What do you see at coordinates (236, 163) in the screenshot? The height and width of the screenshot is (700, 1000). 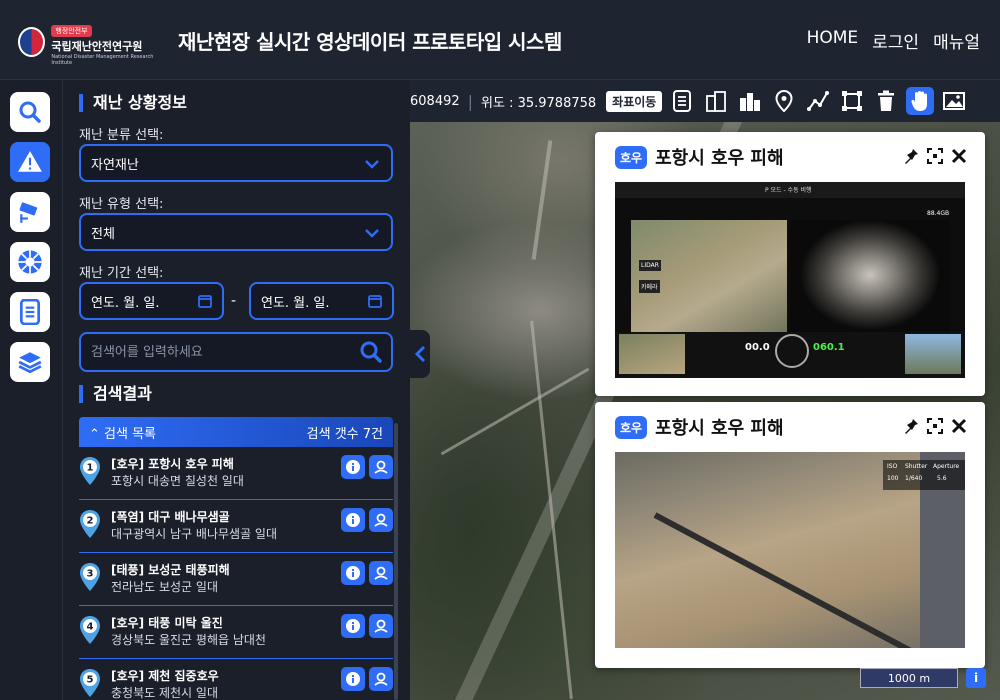 I see `category-select: 자연재난` at bounding box center [236, 163].